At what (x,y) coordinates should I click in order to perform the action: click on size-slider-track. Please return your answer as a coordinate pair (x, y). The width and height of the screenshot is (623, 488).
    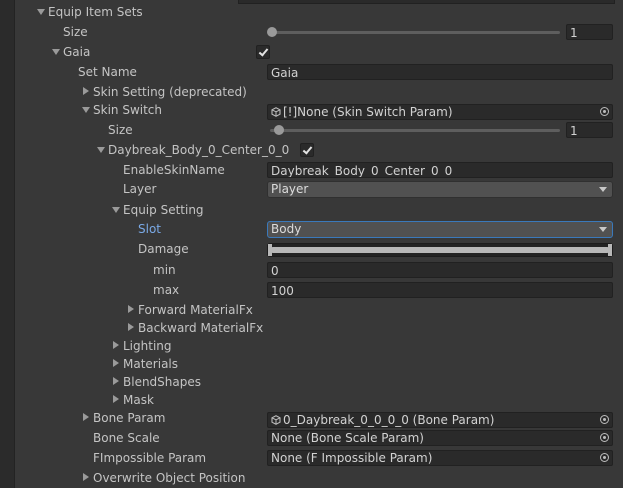
    Looking at the image, I should click on (415, 32).